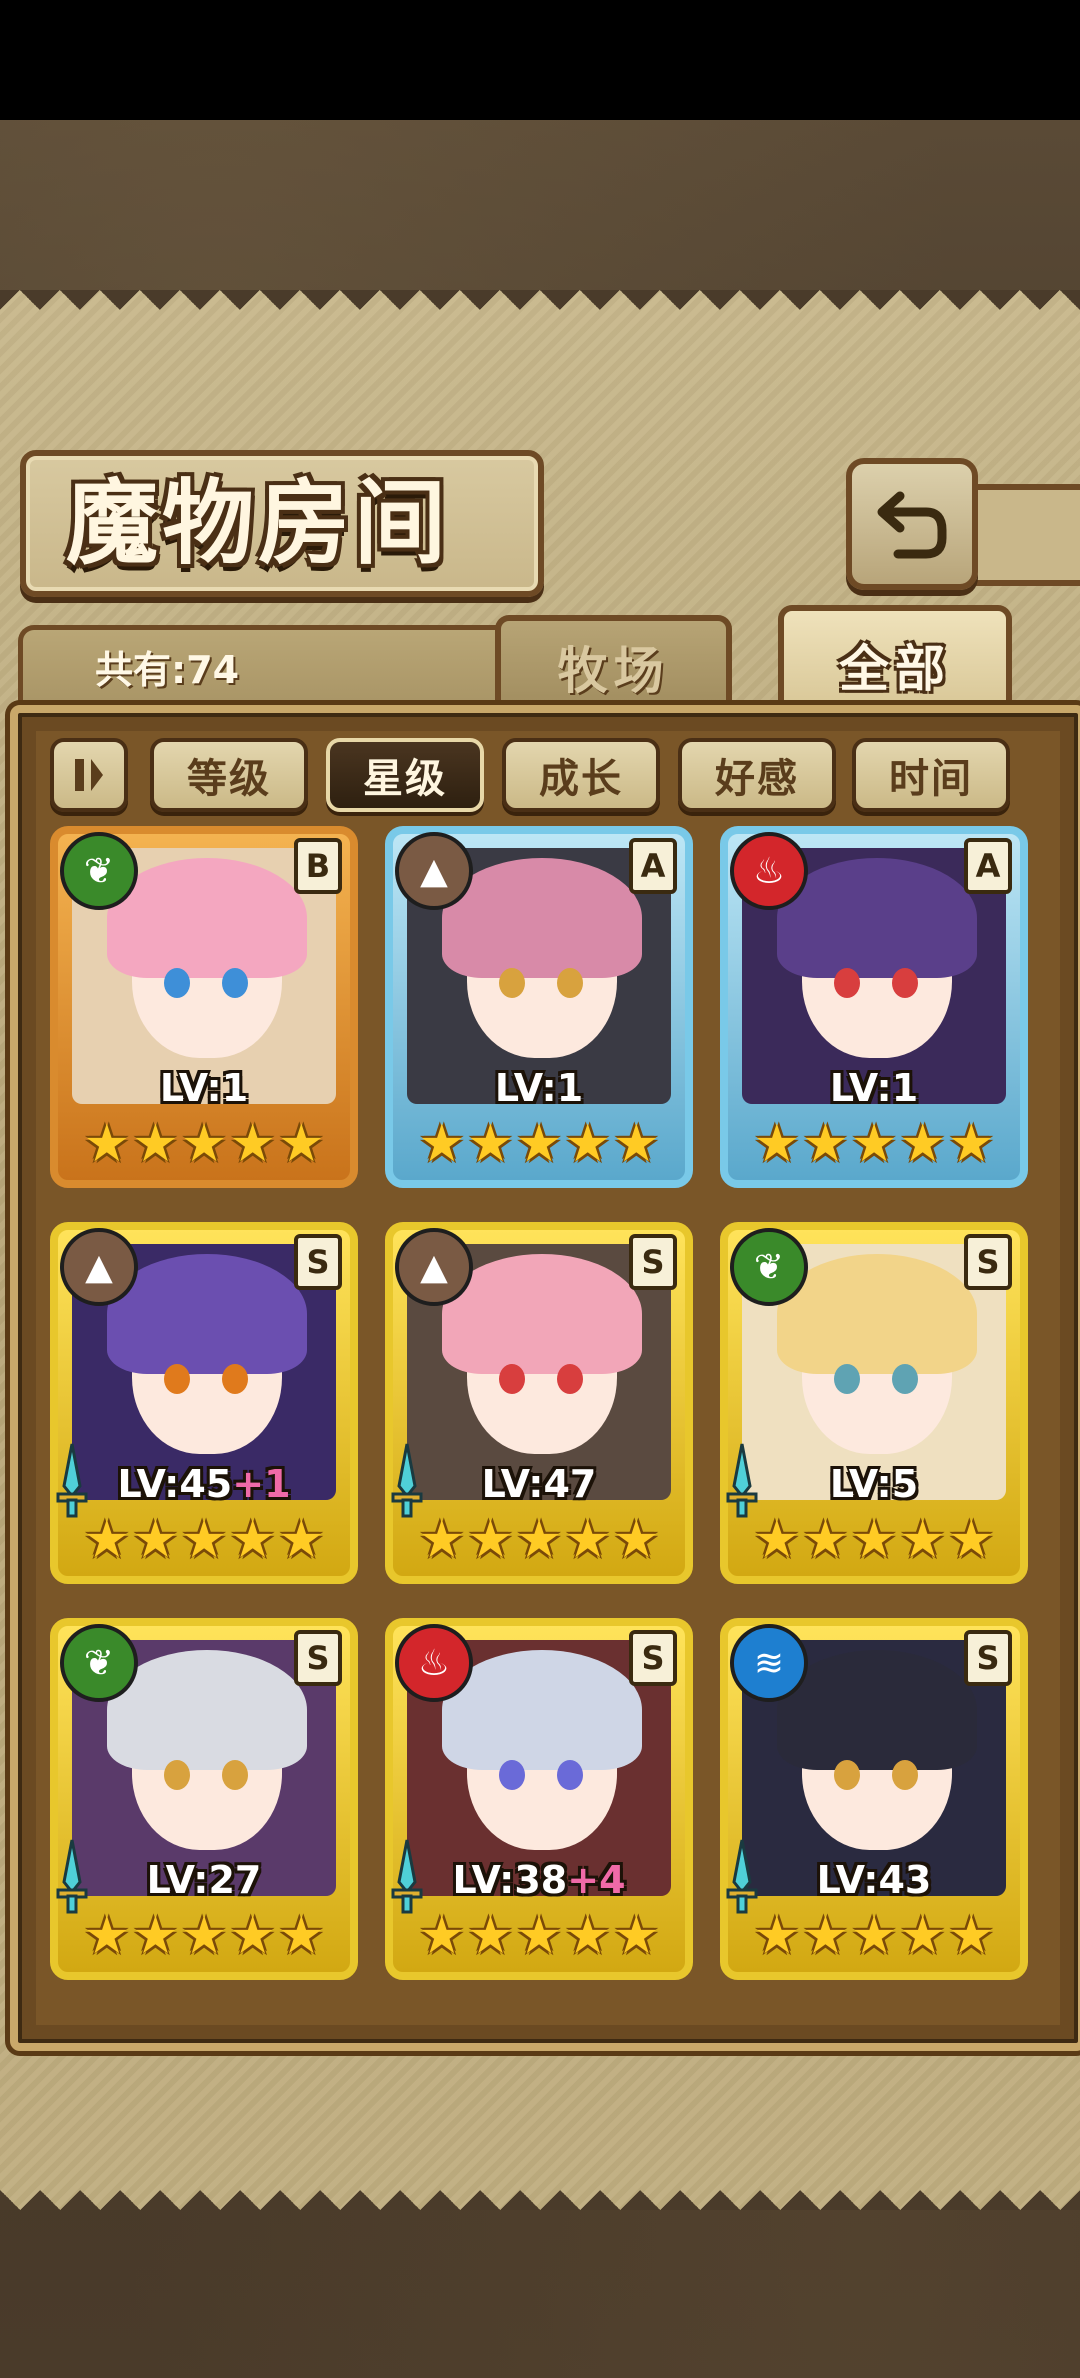 The height and width of the screenshot is (2378, 1080). I want to click on water-icon: ≋, so click(769, 1663).